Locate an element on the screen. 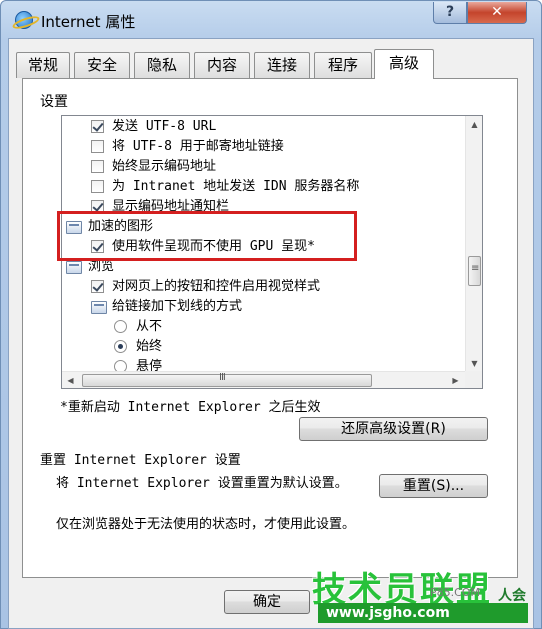 The height and width of the screenshot is (629, 542). scroll-grip-icon: III is located at coordinates (222, 377).